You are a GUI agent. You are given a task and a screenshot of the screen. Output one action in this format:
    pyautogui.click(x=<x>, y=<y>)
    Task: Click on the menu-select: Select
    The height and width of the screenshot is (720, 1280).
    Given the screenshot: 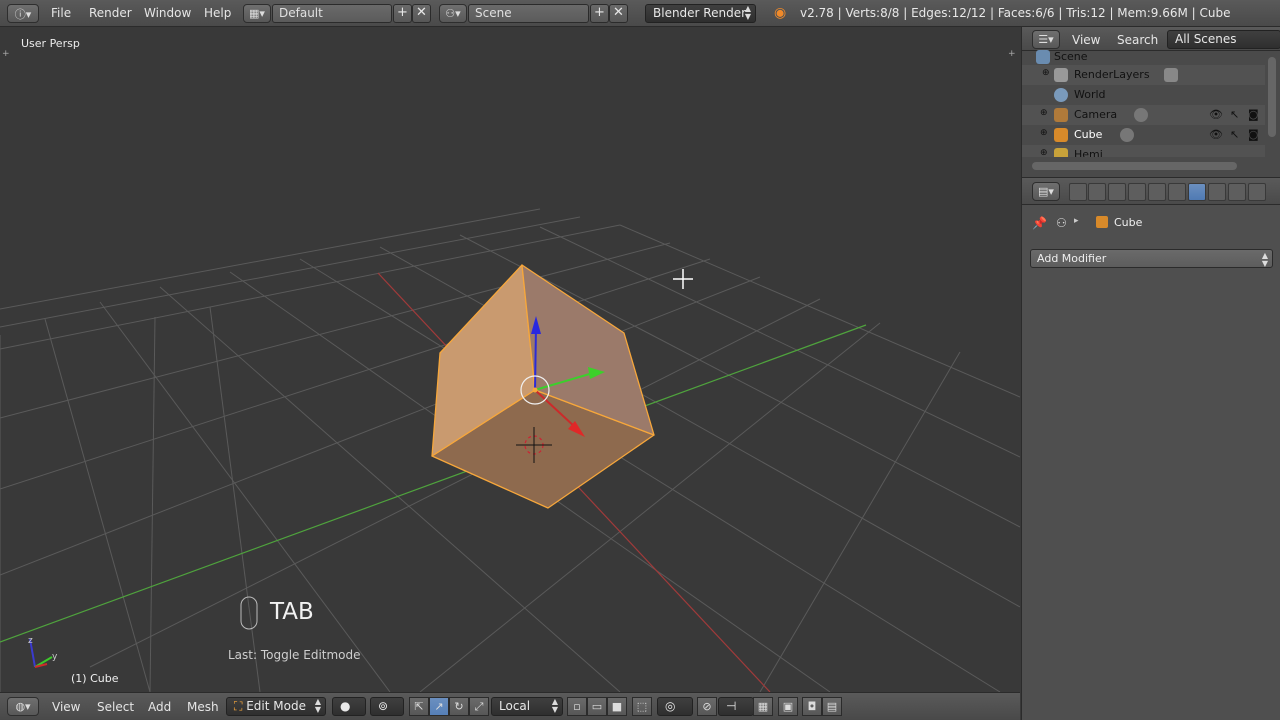 What is the action you would take?
    pyautogui.click(x=115, y=707)
    